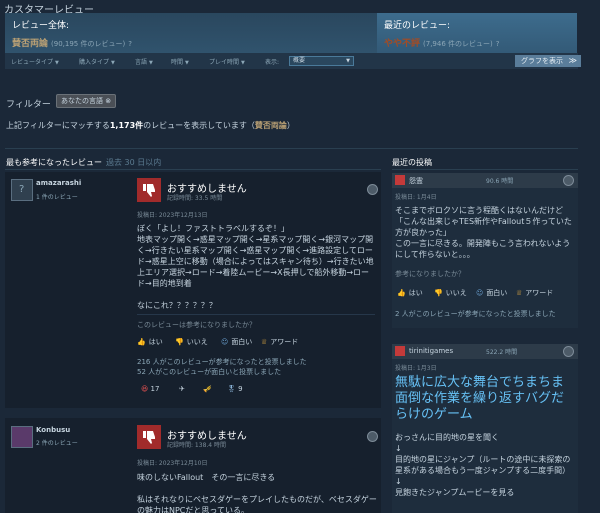 The image size is (600, 513). Describe the element at coordinates (28, 105) in the screenshot. I see `filter-heading: フィルター` at that location.